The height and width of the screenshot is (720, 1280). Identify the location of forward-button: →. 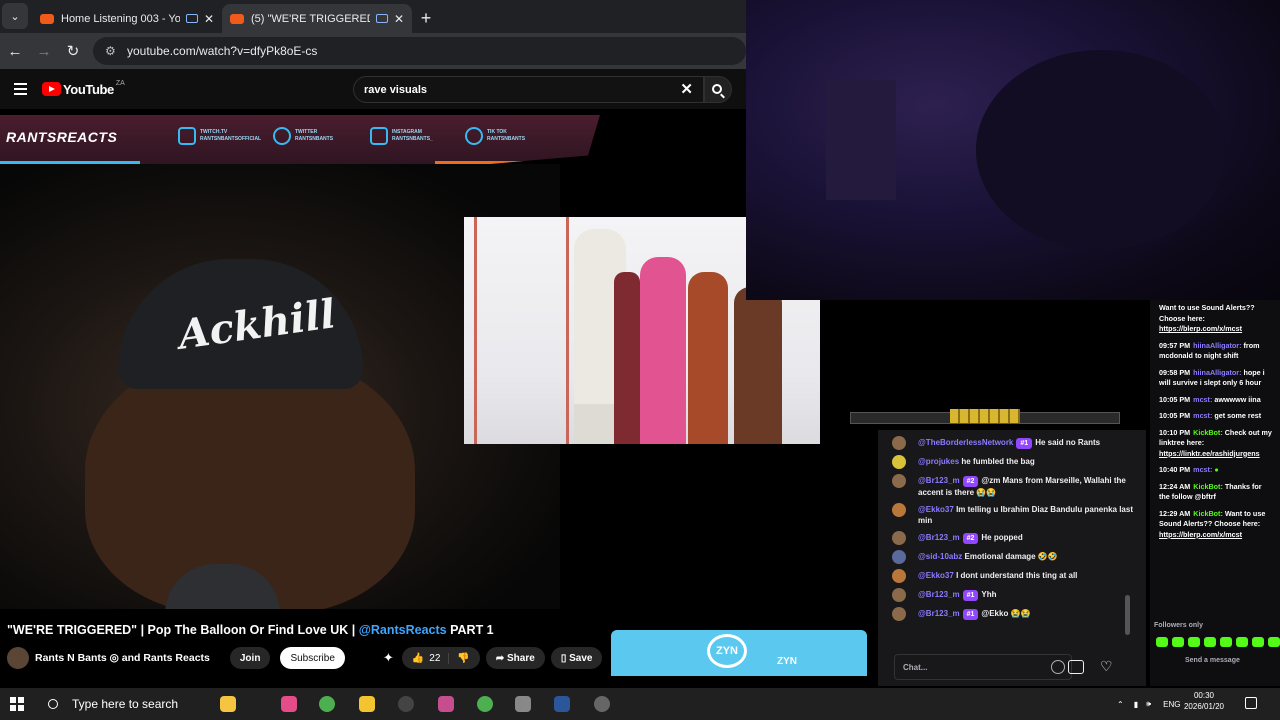
(44, 51).